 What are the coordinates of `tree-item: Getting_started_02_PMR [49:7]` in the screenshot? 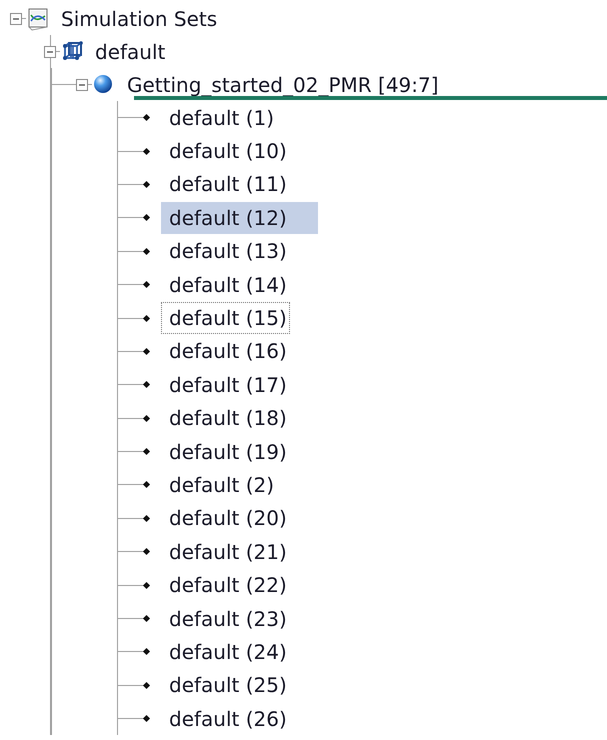 It's located at (283, 84).